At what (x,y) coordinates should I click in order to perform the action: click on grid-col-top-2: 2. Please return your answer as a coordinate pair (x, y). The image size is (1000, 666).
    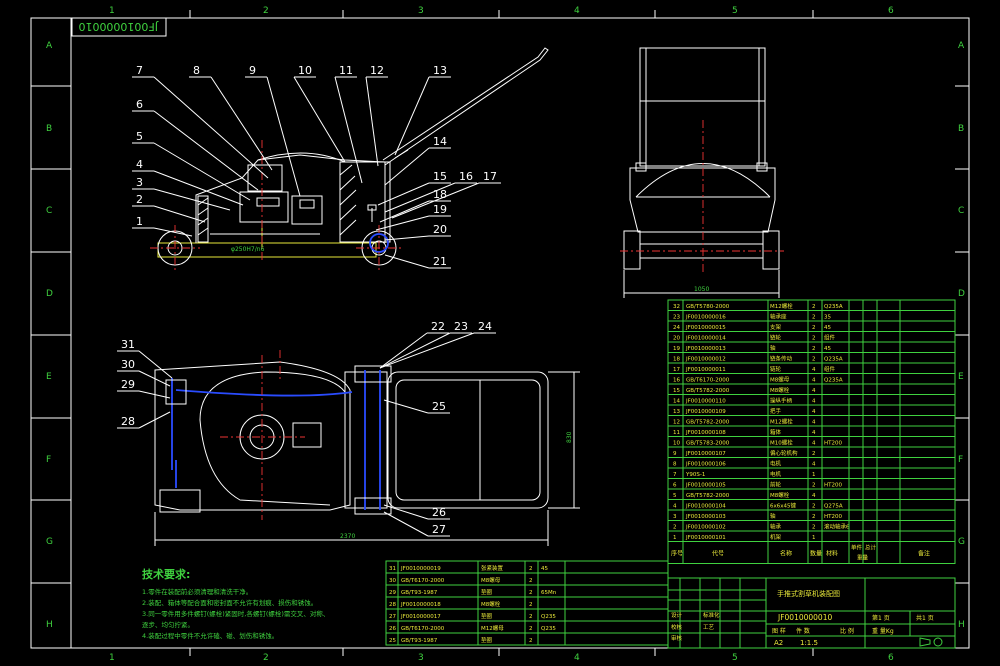
    Looking at the image, I should click on (266, 11).